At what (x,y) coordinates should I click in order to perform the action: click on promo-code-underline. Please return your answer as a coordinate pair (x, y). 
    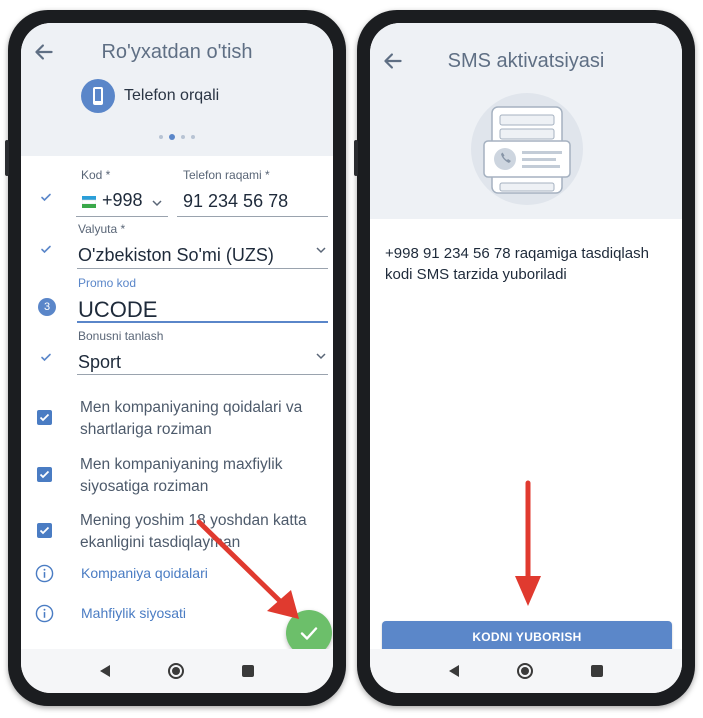
    Looking at the image, I should click on (202, 322).